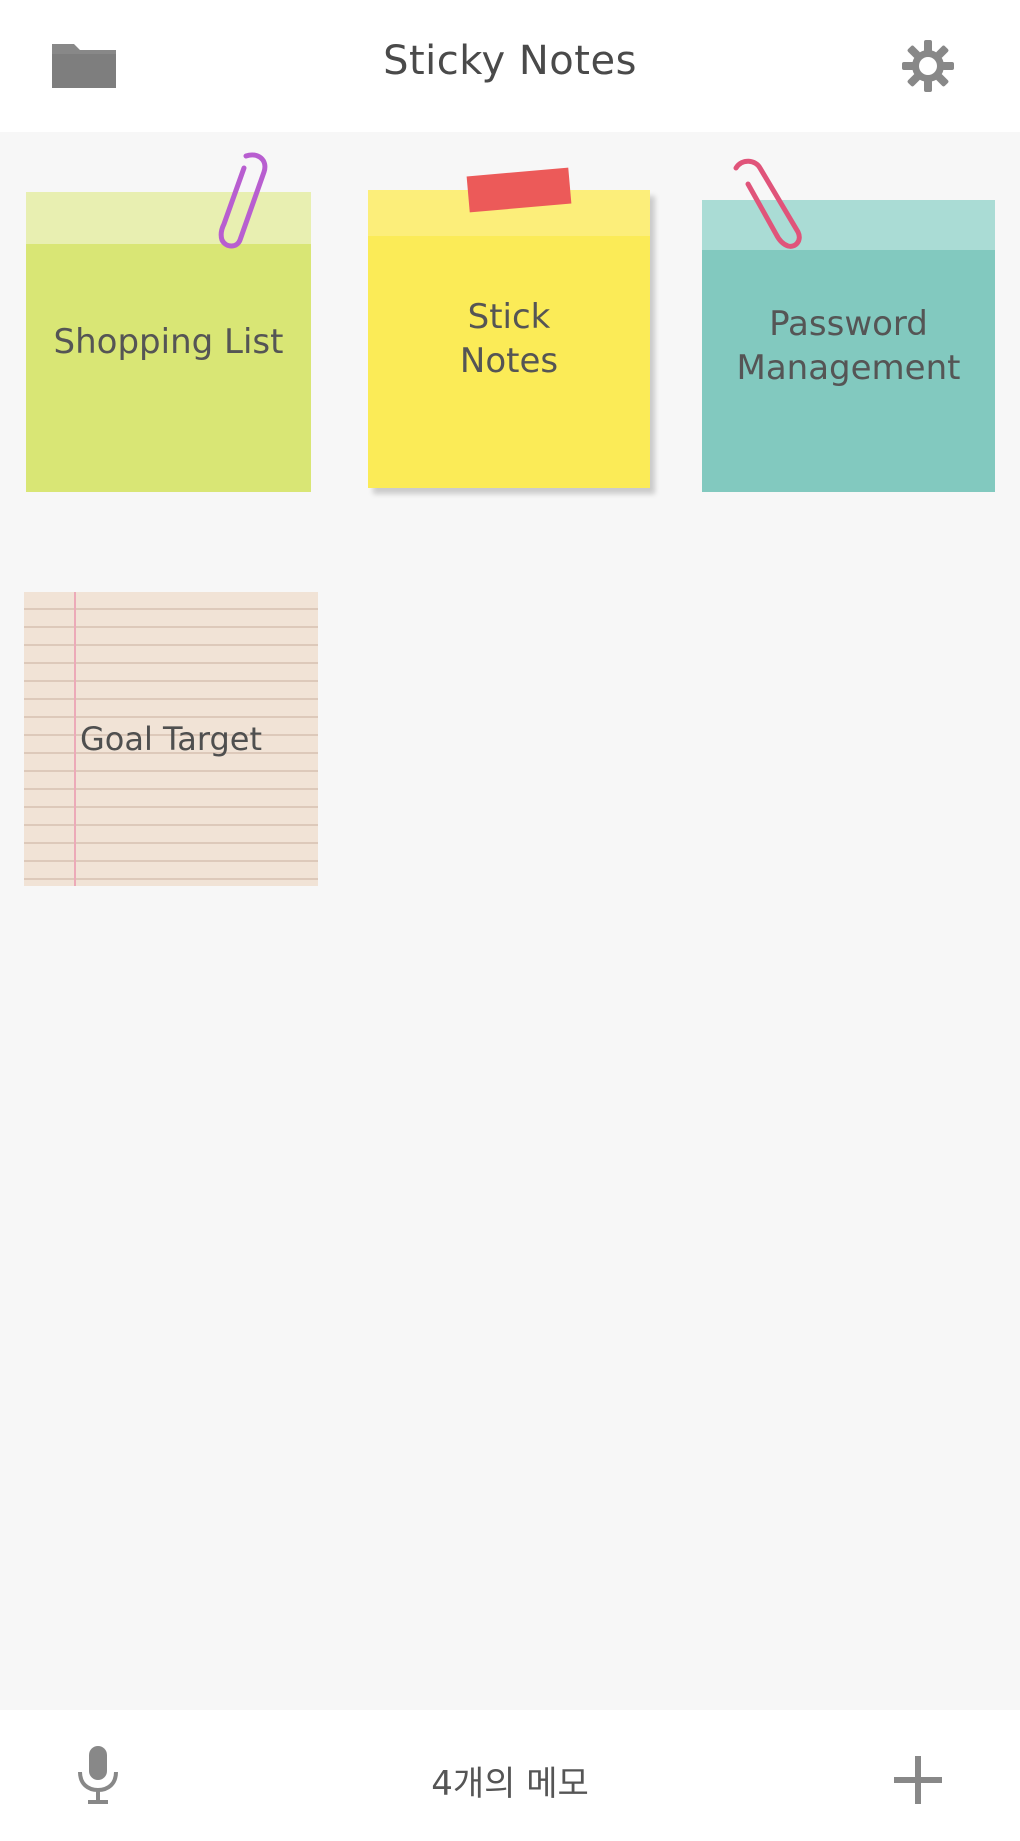 The width and height of the screenshot is (1020, 1841). Describe the element at coordinates (848, 346) in the screenshot. I see `note-label: Password Management` at that location.